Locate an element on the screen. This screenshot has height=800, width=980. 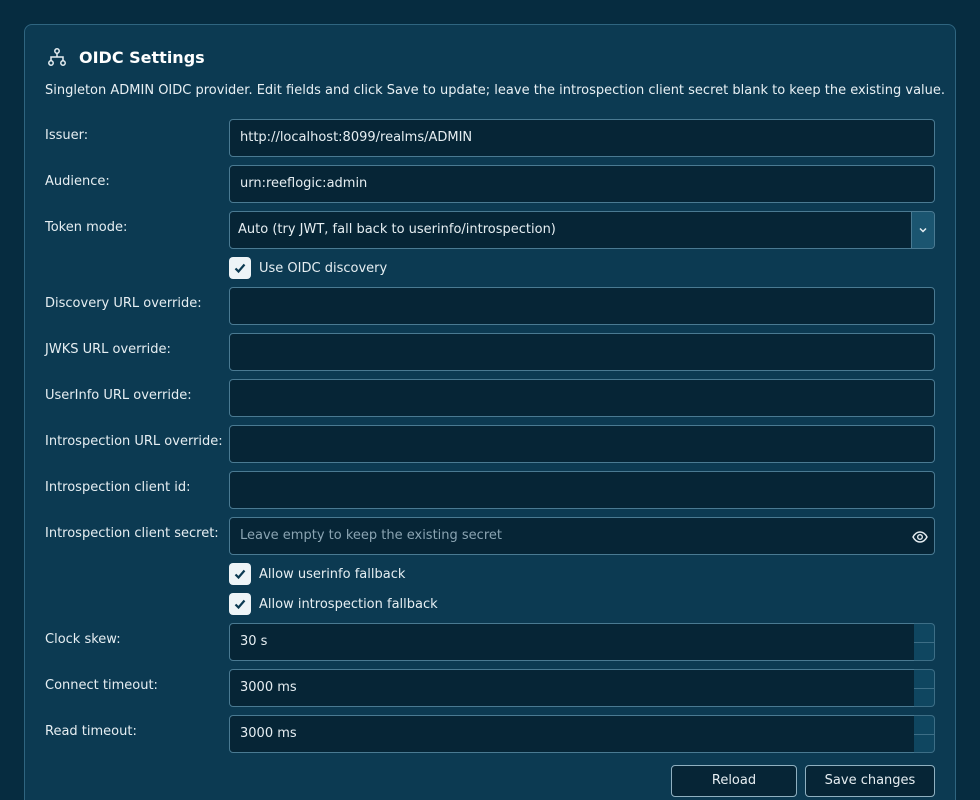
panel-header: OIDC Settings is located at coordinates (126, 57).